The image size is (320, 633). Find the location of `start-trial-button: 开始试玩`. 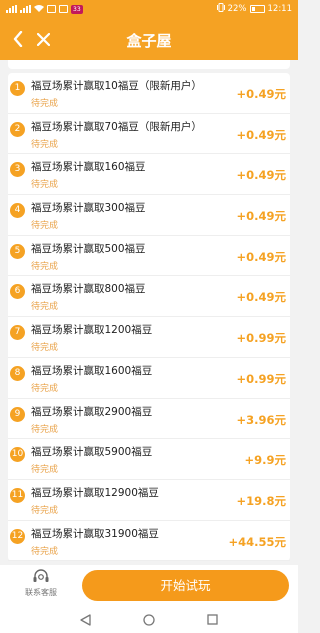

start-trial-button: 开始试玩 is located at coordinates (185, 585).